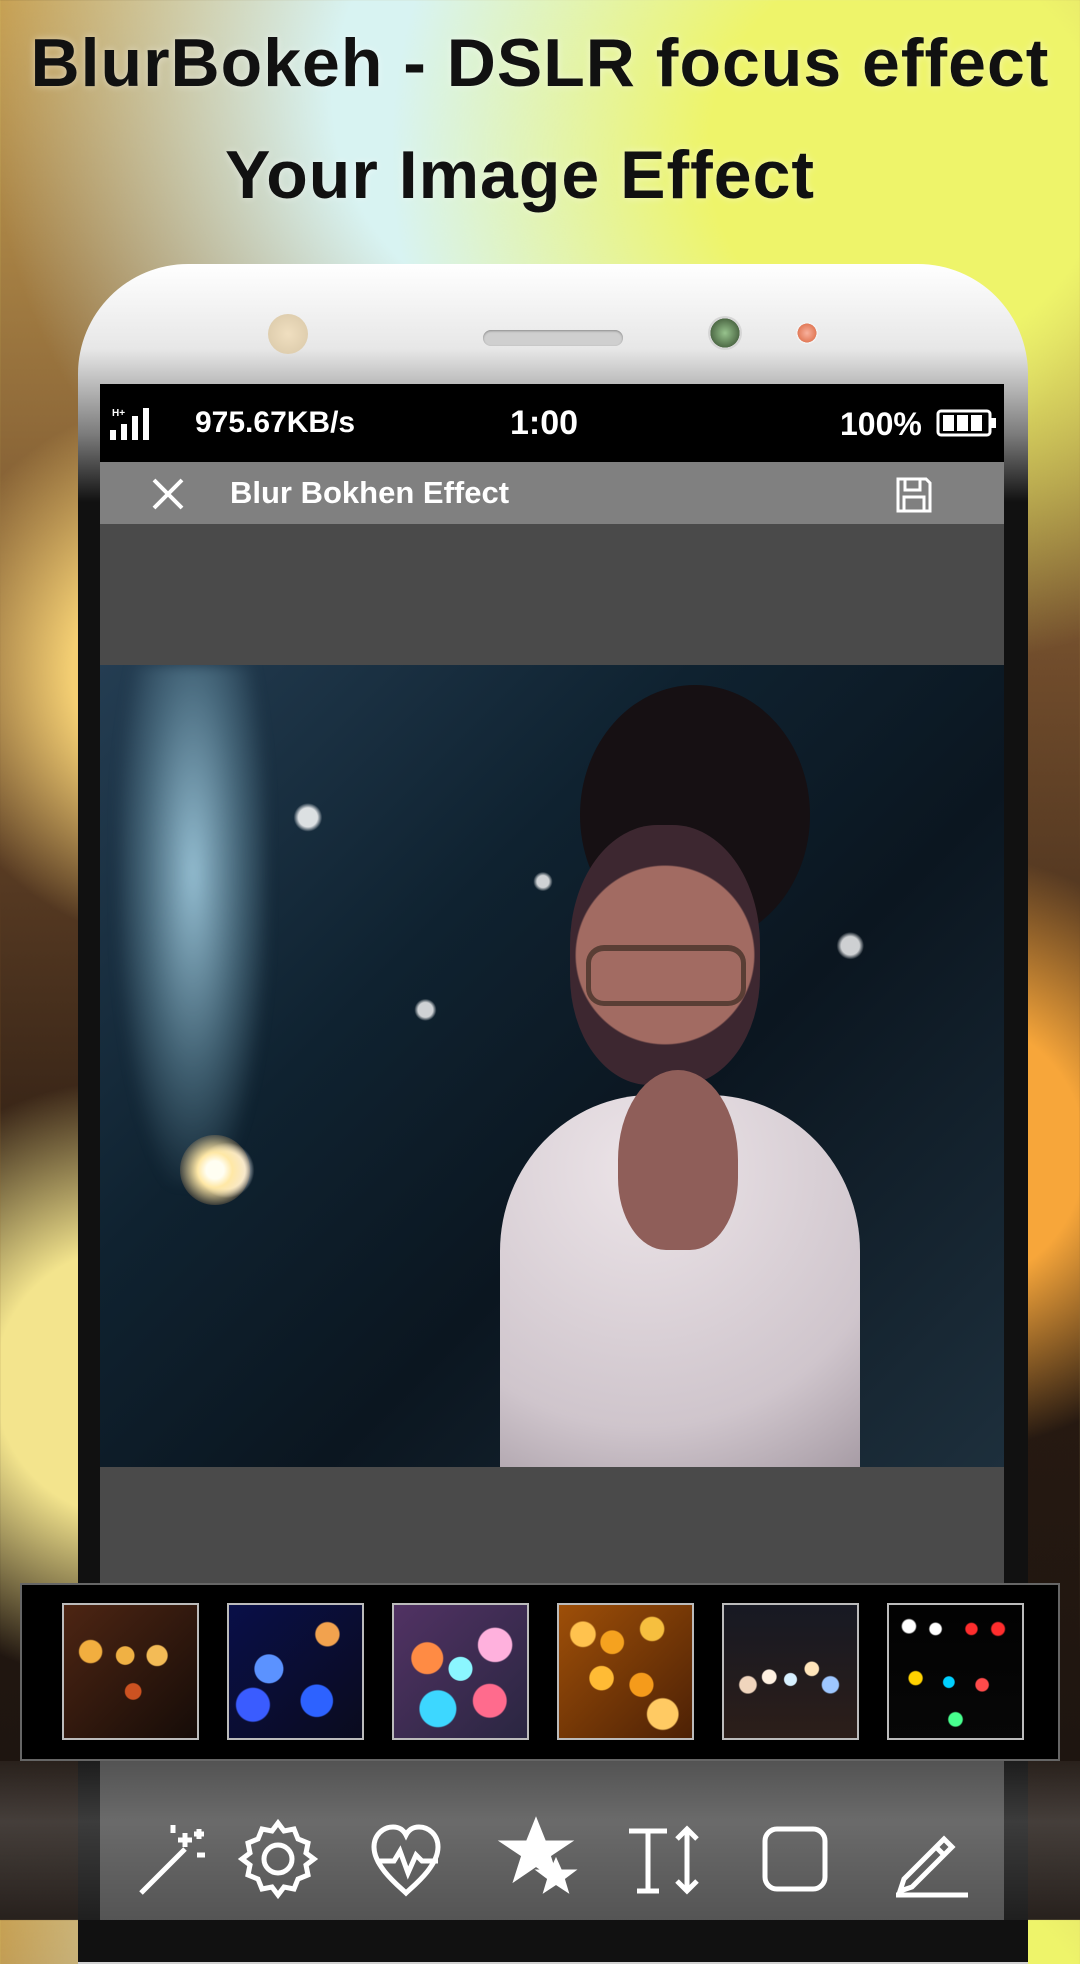 The height and width of the screenshot is (1964, 1080). Describe the element at coordinates (678, 1160) in the screenshot. I see `woman-hand` at that location.